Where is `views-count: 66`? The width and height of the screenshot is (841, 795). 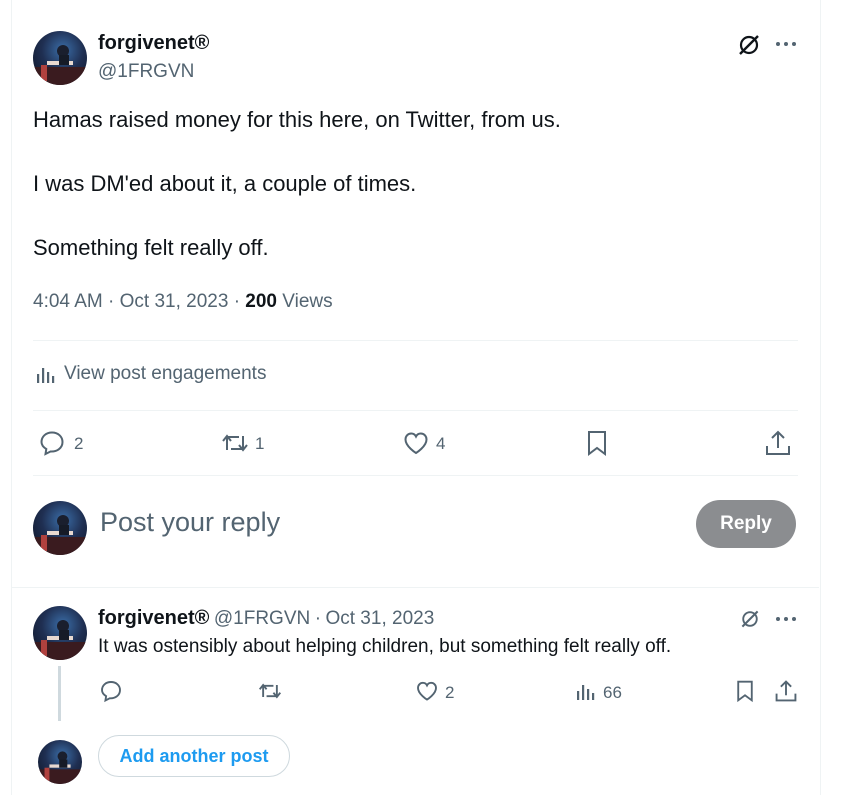 views-count: 66 is located at coordinates (612, 692).